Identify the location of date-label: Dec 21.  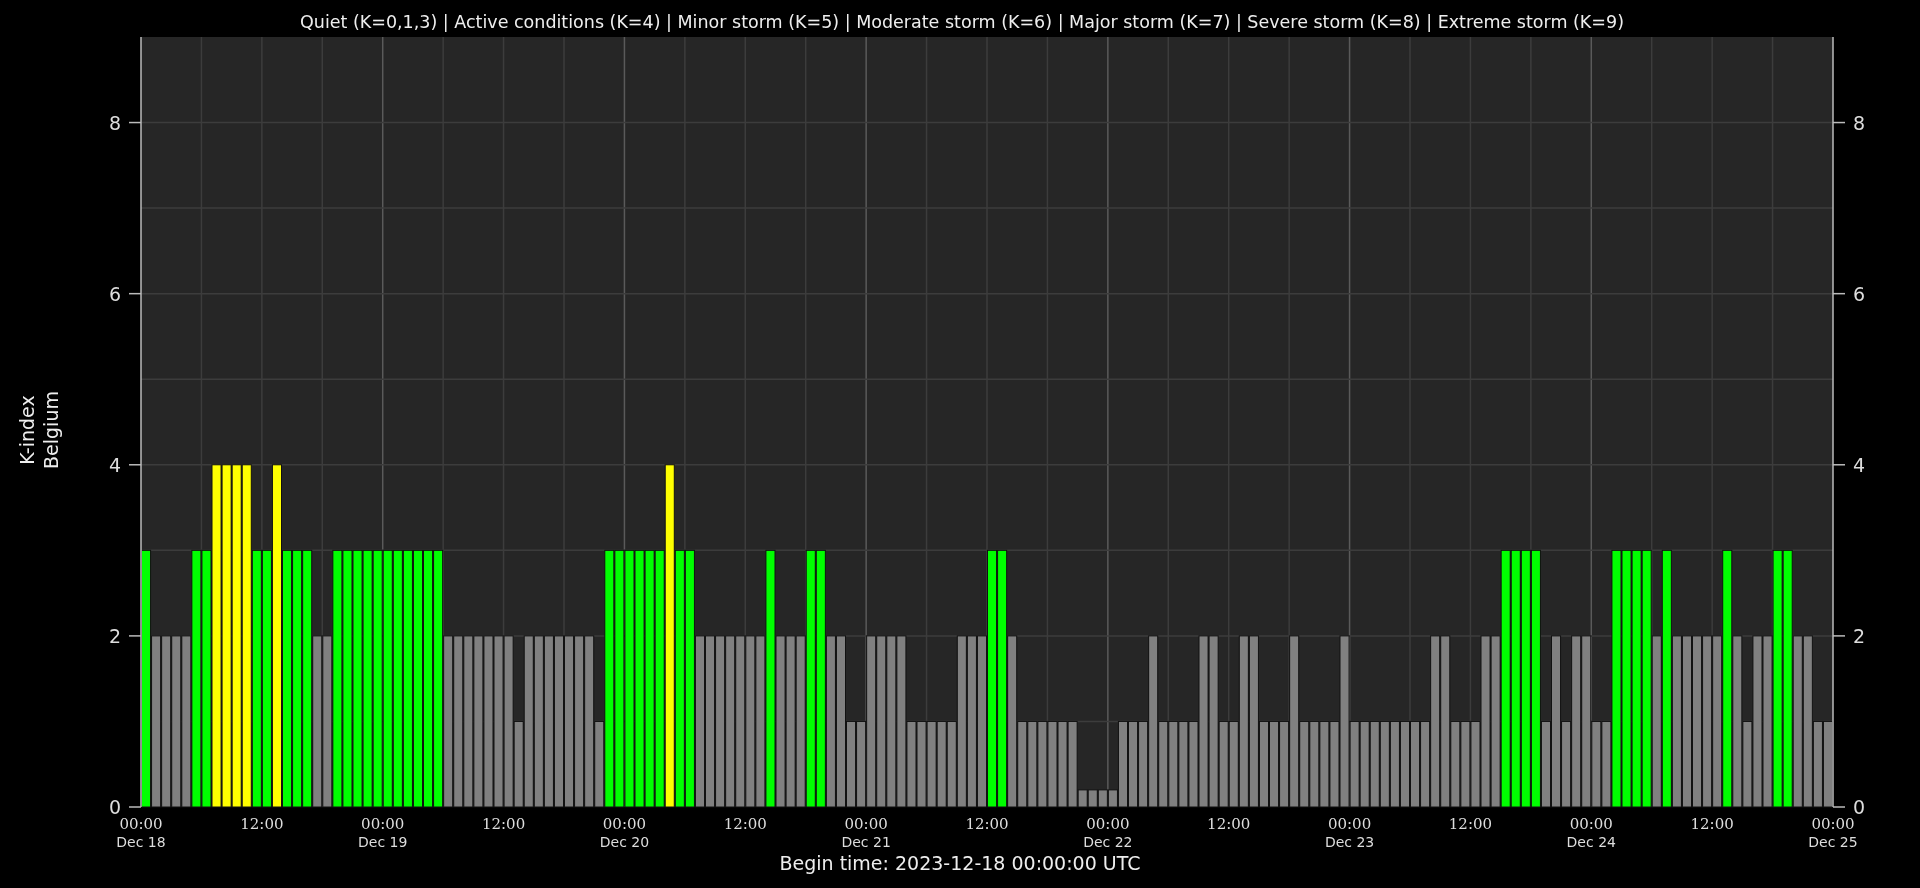
(866, 842).